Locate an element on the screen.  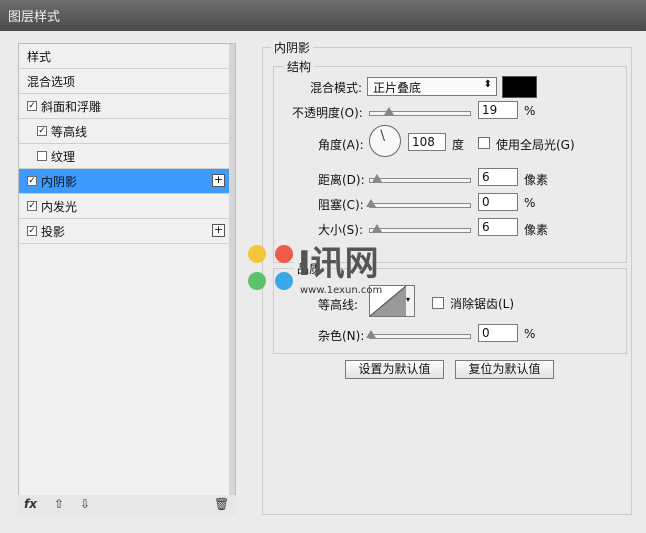
noise-input: 0 is located at coordinates (498, 333).